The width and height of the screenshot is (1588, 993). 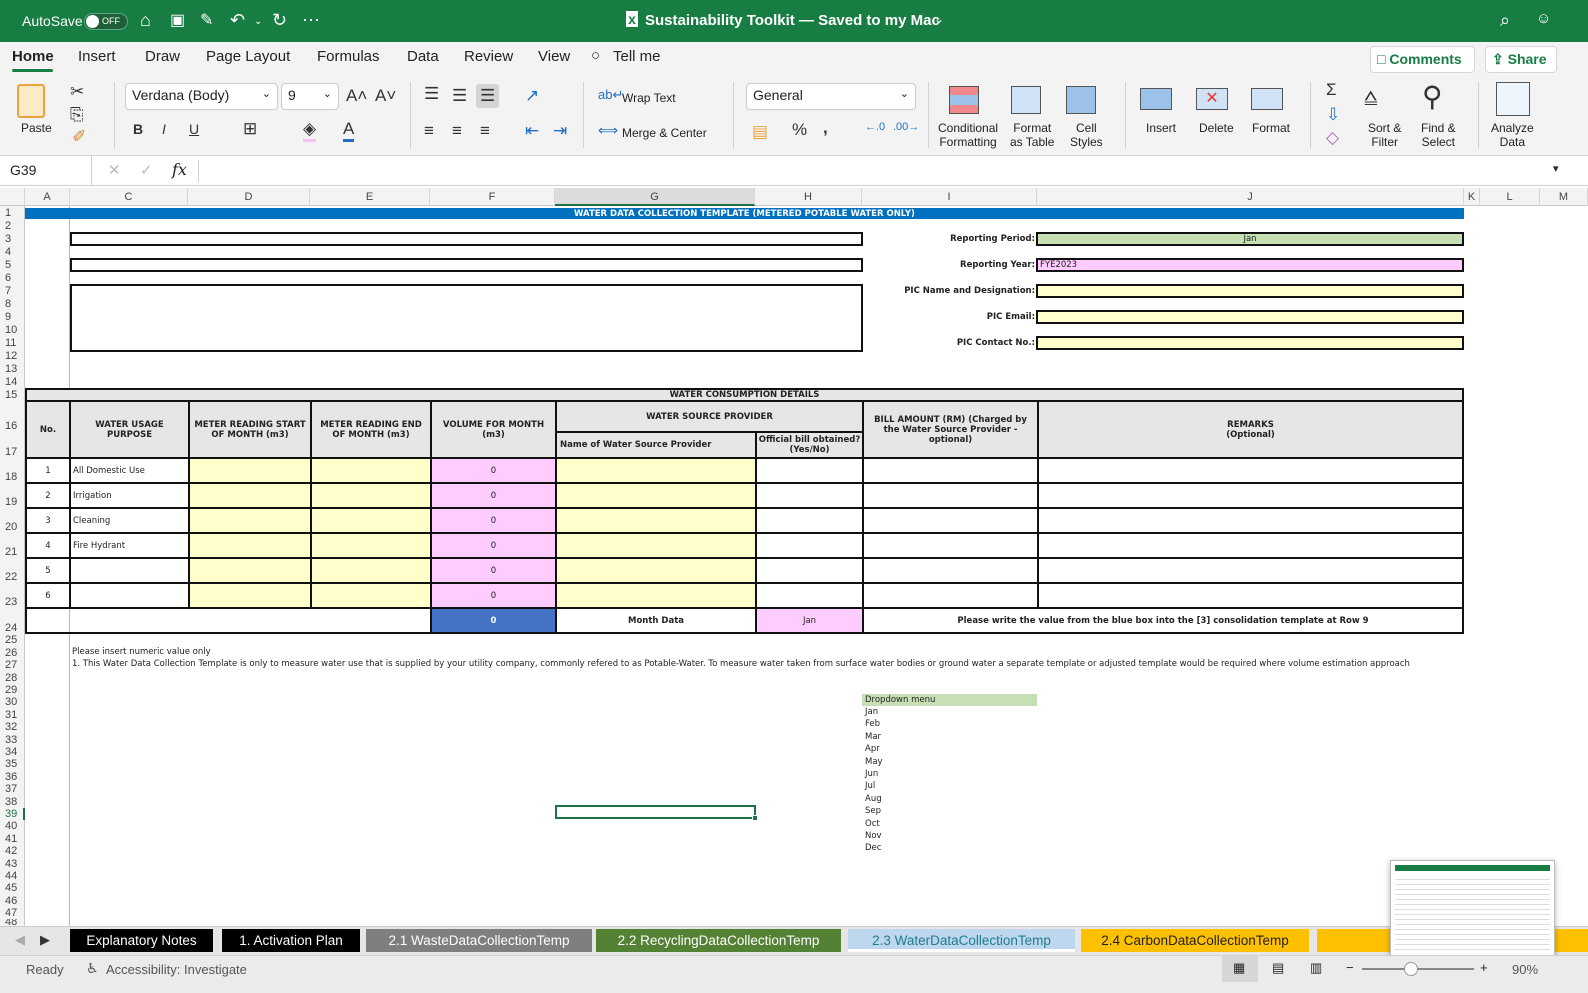 I want to click on column-header: G, so click(x=655, y=197).